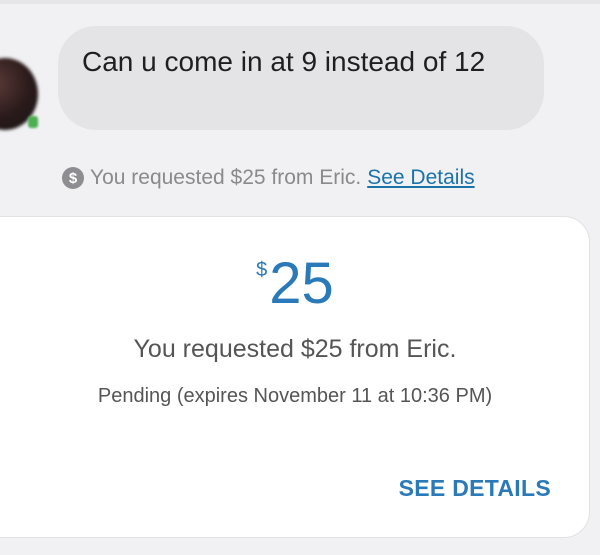  Describe the element at coordinates (300, 2) in the screenshot. I see `top-divider` at that location.